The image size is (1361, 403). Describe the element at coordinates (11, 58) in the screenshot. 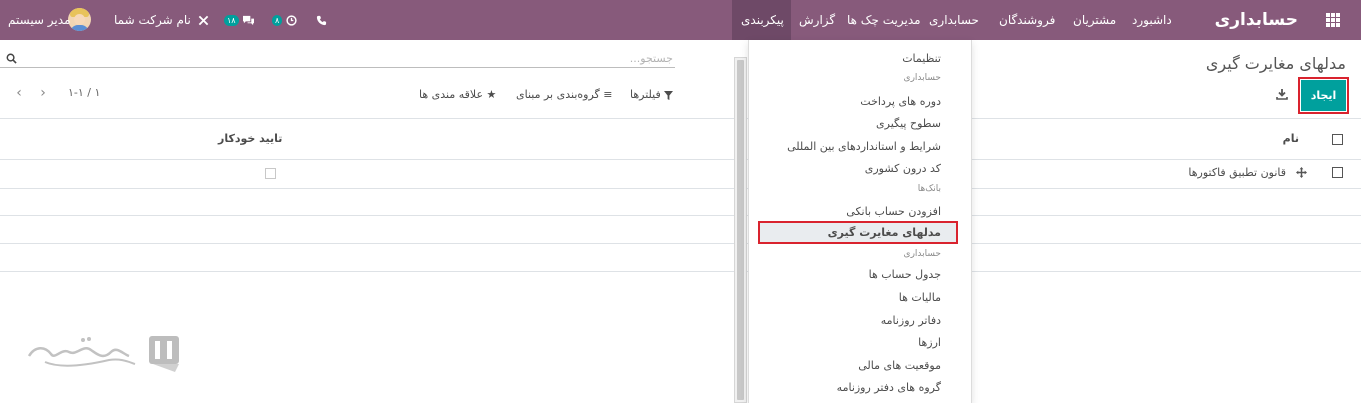

I see `search-icon` at that location.